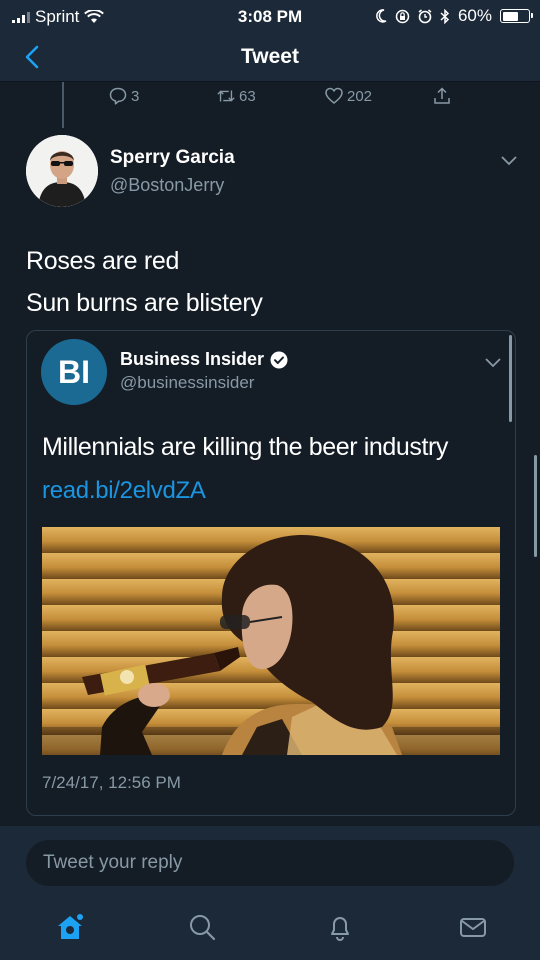  I want to click on share-button, so click(442, 96).